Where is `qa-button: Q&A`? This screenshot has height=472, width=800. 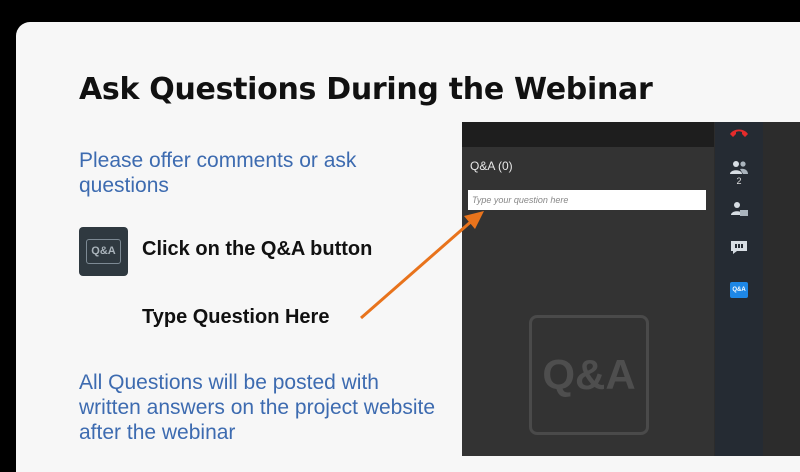
qa-button: Q&A is located at coordinates (739, 290).